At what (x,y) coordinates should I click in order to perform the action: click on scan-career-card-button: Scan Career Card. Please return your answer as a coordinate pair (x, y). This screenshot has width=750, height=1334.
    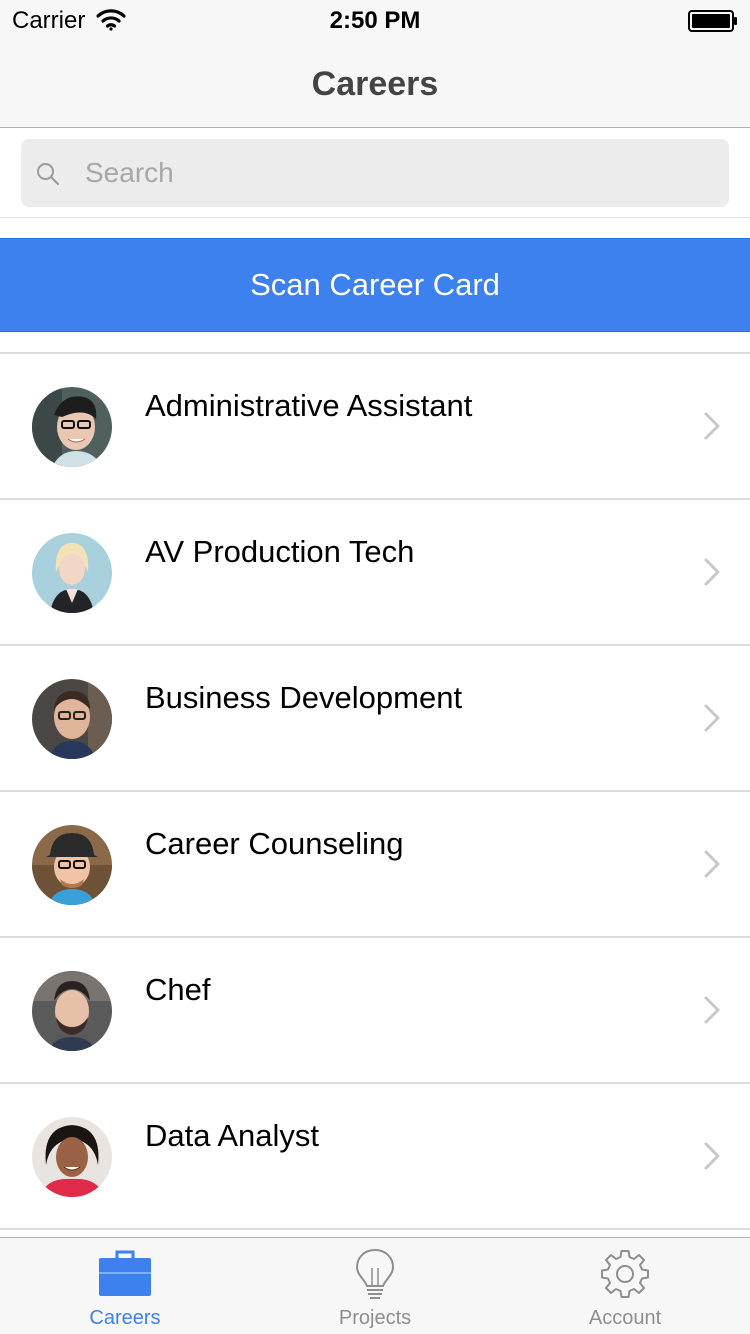
    Looking at the image, I should click on (375, 285).